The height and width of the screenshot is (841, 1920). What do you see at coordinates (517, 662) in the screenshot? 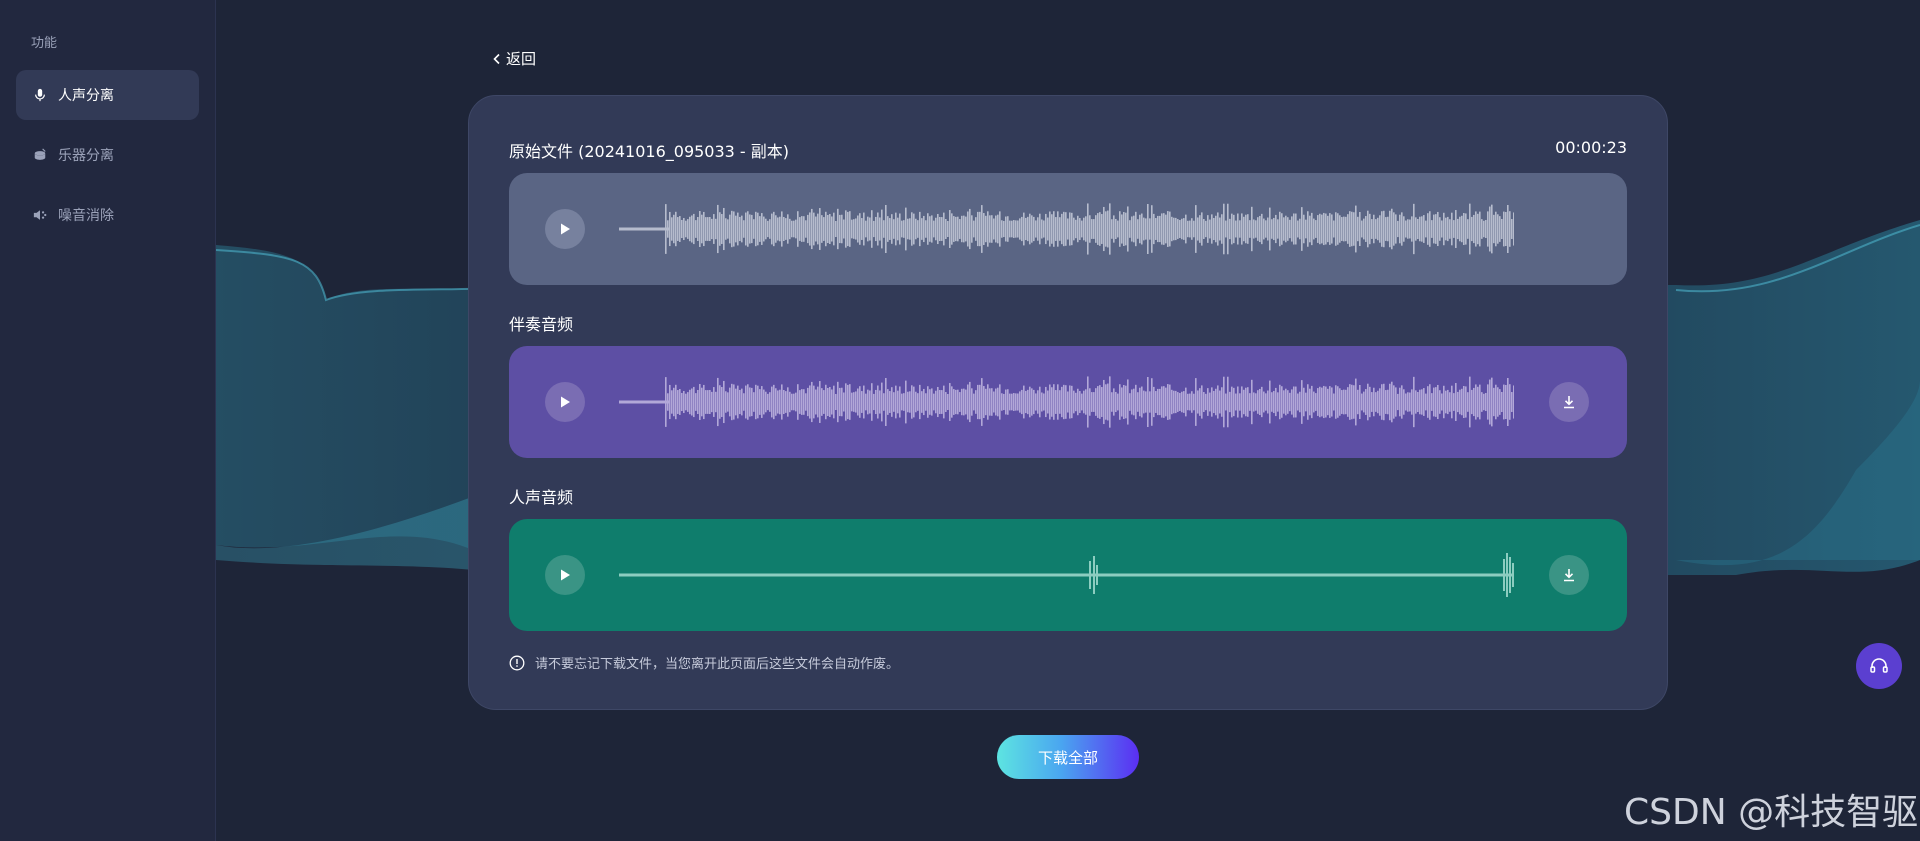
I see `info-icon` at bounding box center [517, 662].